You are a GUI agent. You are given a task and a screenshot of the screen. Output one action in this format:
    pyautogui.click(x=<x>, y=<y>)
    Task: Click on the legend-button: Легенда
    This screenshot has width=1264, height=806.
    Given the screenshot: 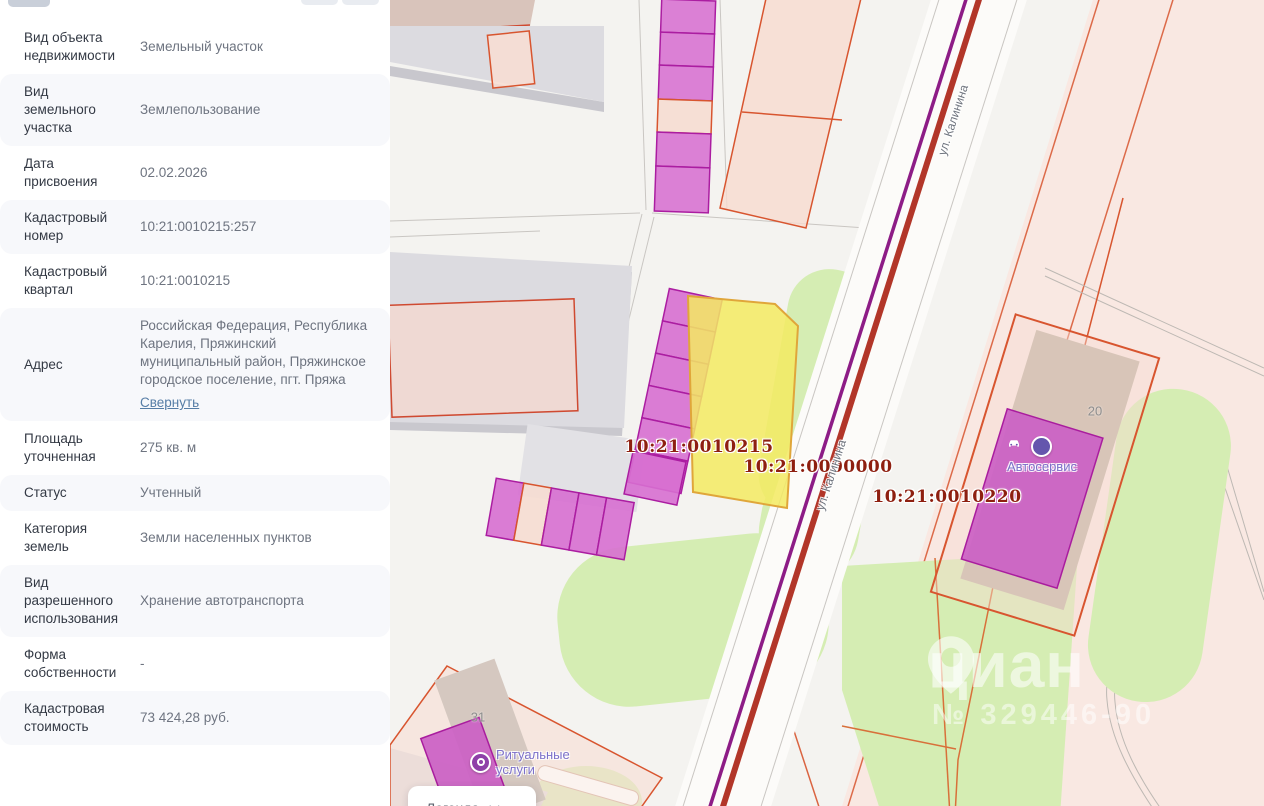 What is the action you would take?
    pyautogui.click(x=472, y=796)
    